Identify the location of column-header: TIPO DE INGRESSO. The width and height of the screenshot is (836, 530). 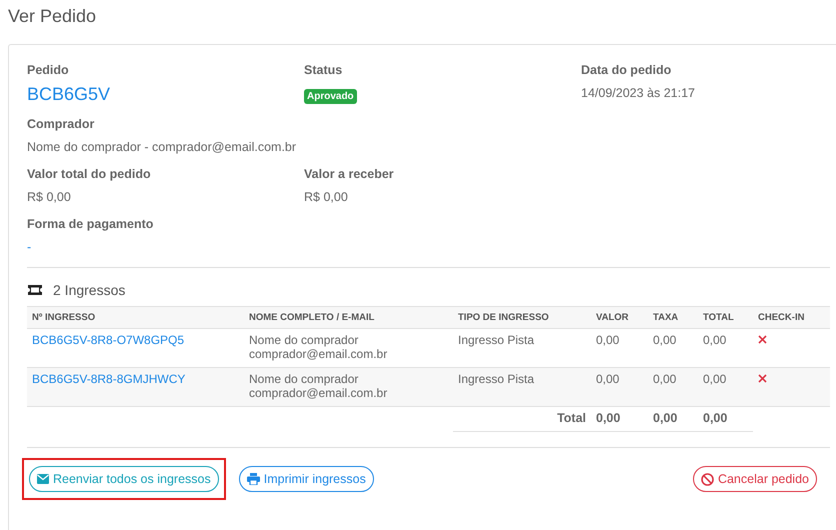
(522, 317).